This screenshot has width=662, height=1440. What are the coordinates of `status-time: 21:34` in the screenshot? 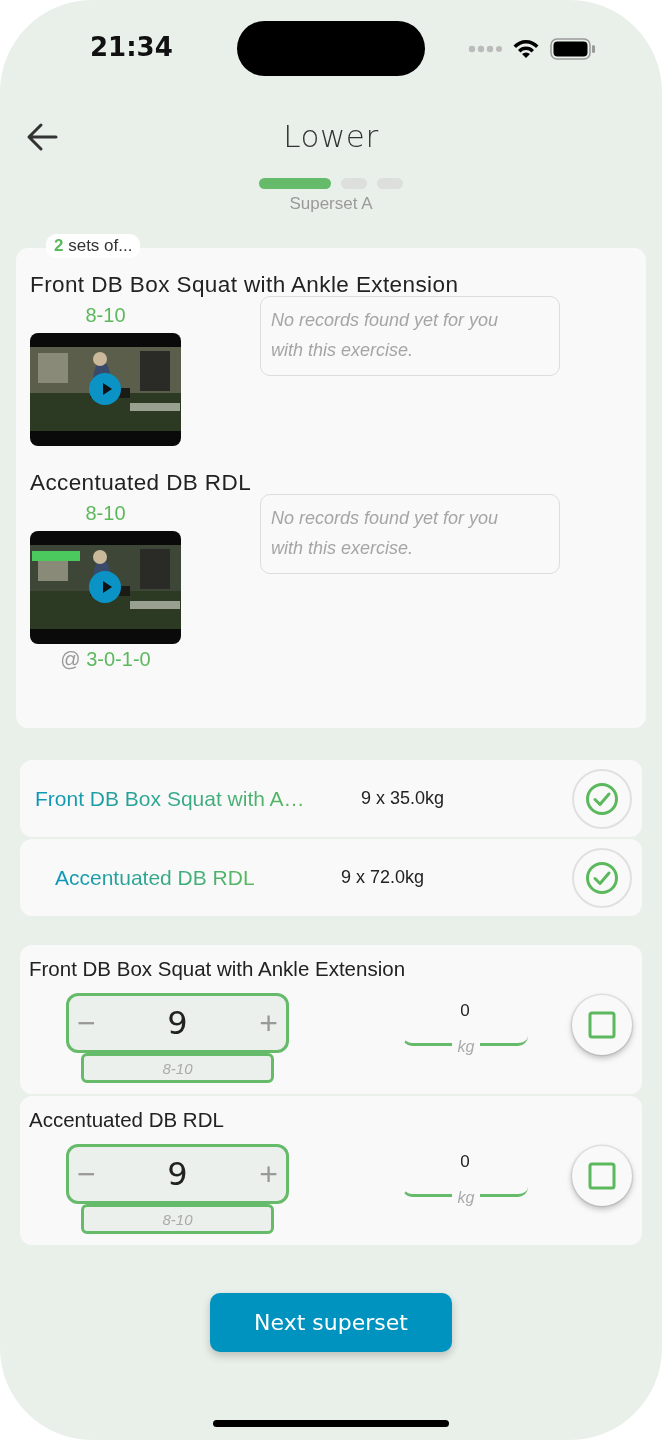 It's located at (131, 47).